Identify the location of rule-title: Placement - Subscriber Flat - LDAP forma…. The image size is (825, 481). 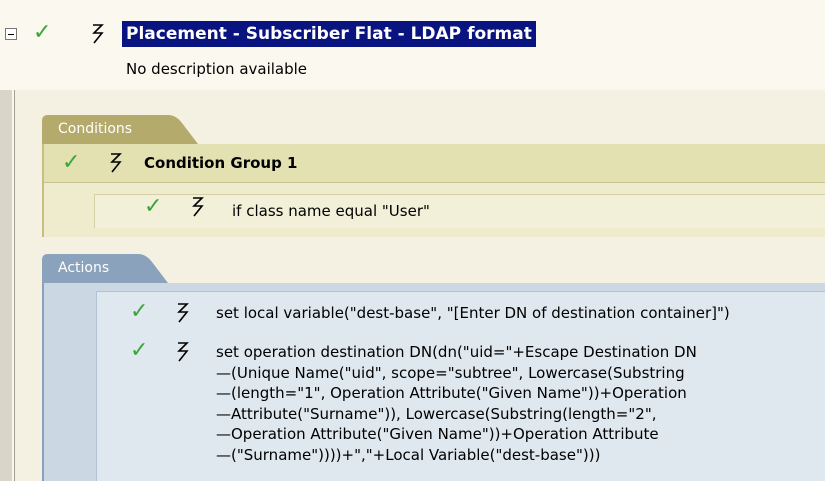
(329, 34).